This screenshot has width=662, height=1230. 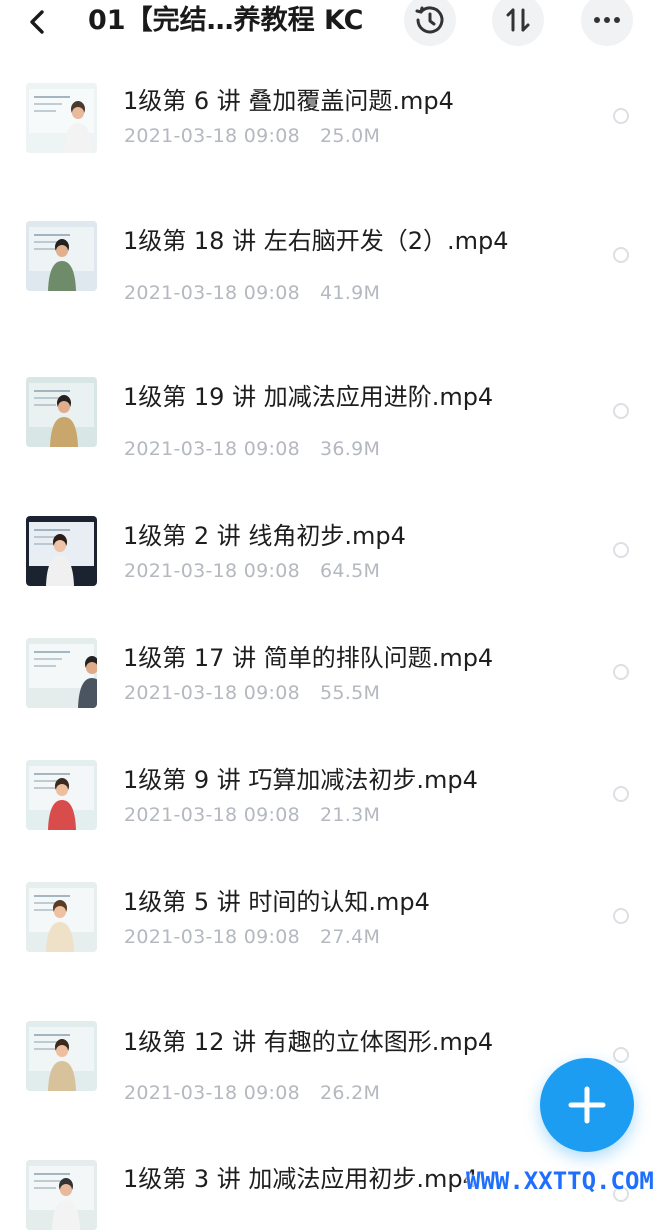 I want to click on file-size: 26.2M, so click(x=350, y=1093).